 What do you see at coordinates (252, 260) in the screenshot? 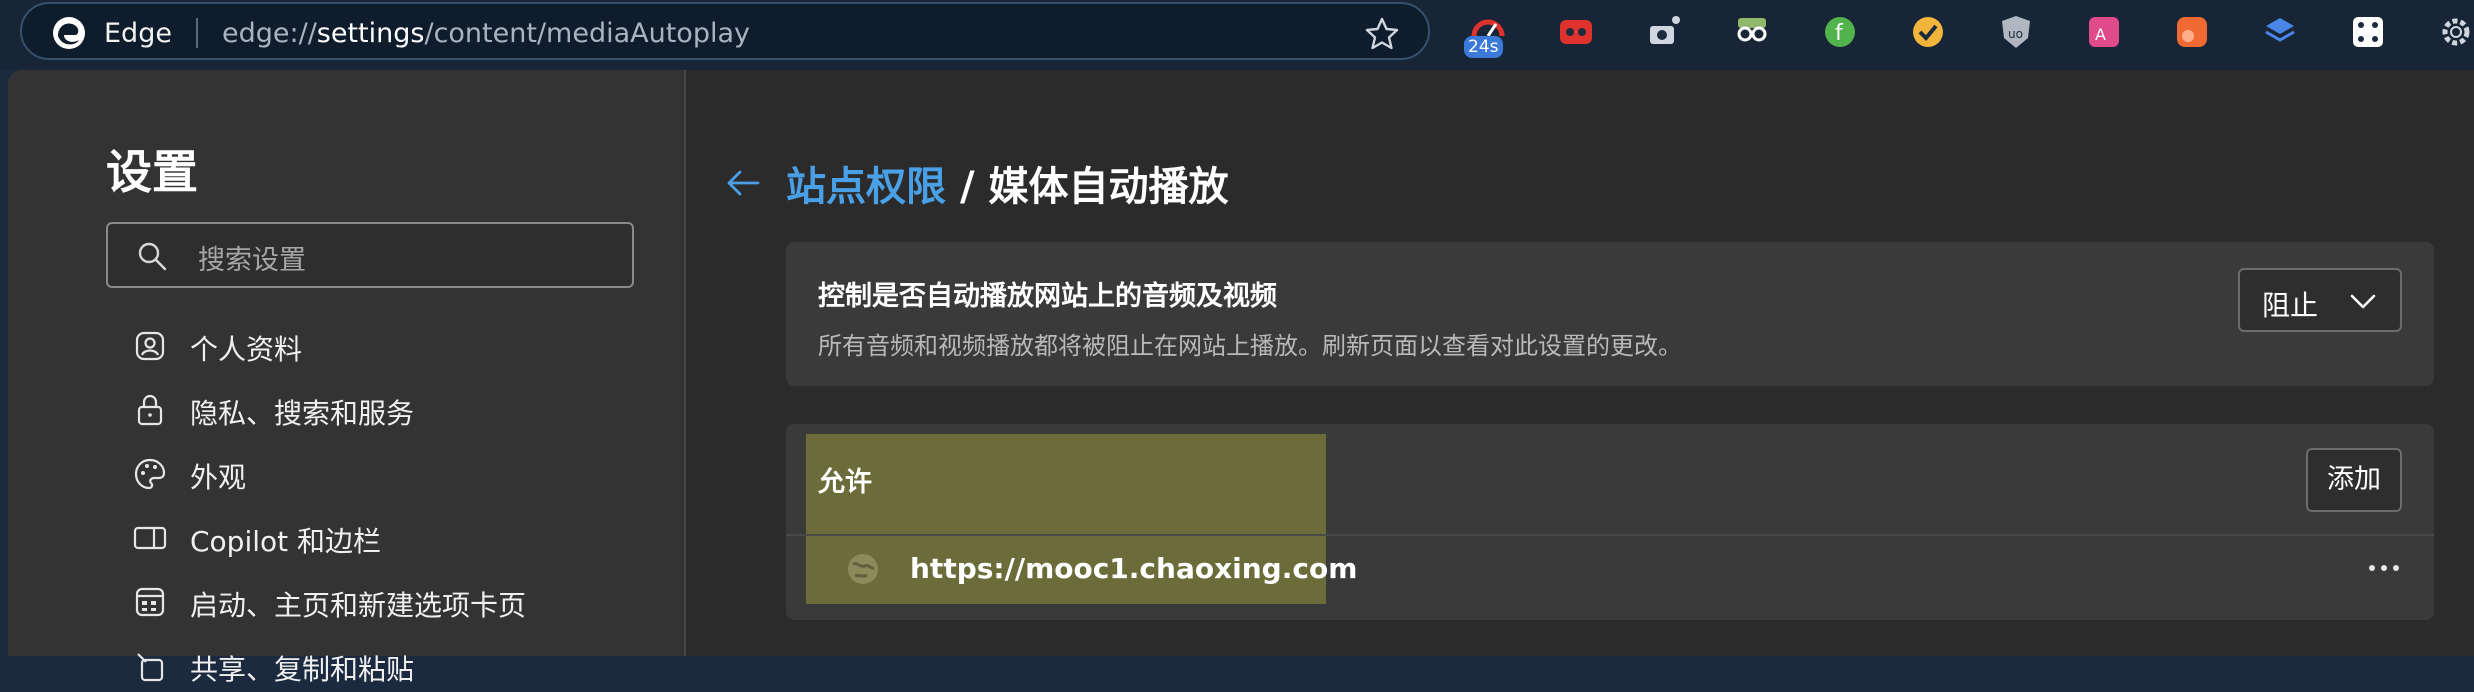
I see `search-placeholder: 搜索设置` at bounding box center [252, 260].